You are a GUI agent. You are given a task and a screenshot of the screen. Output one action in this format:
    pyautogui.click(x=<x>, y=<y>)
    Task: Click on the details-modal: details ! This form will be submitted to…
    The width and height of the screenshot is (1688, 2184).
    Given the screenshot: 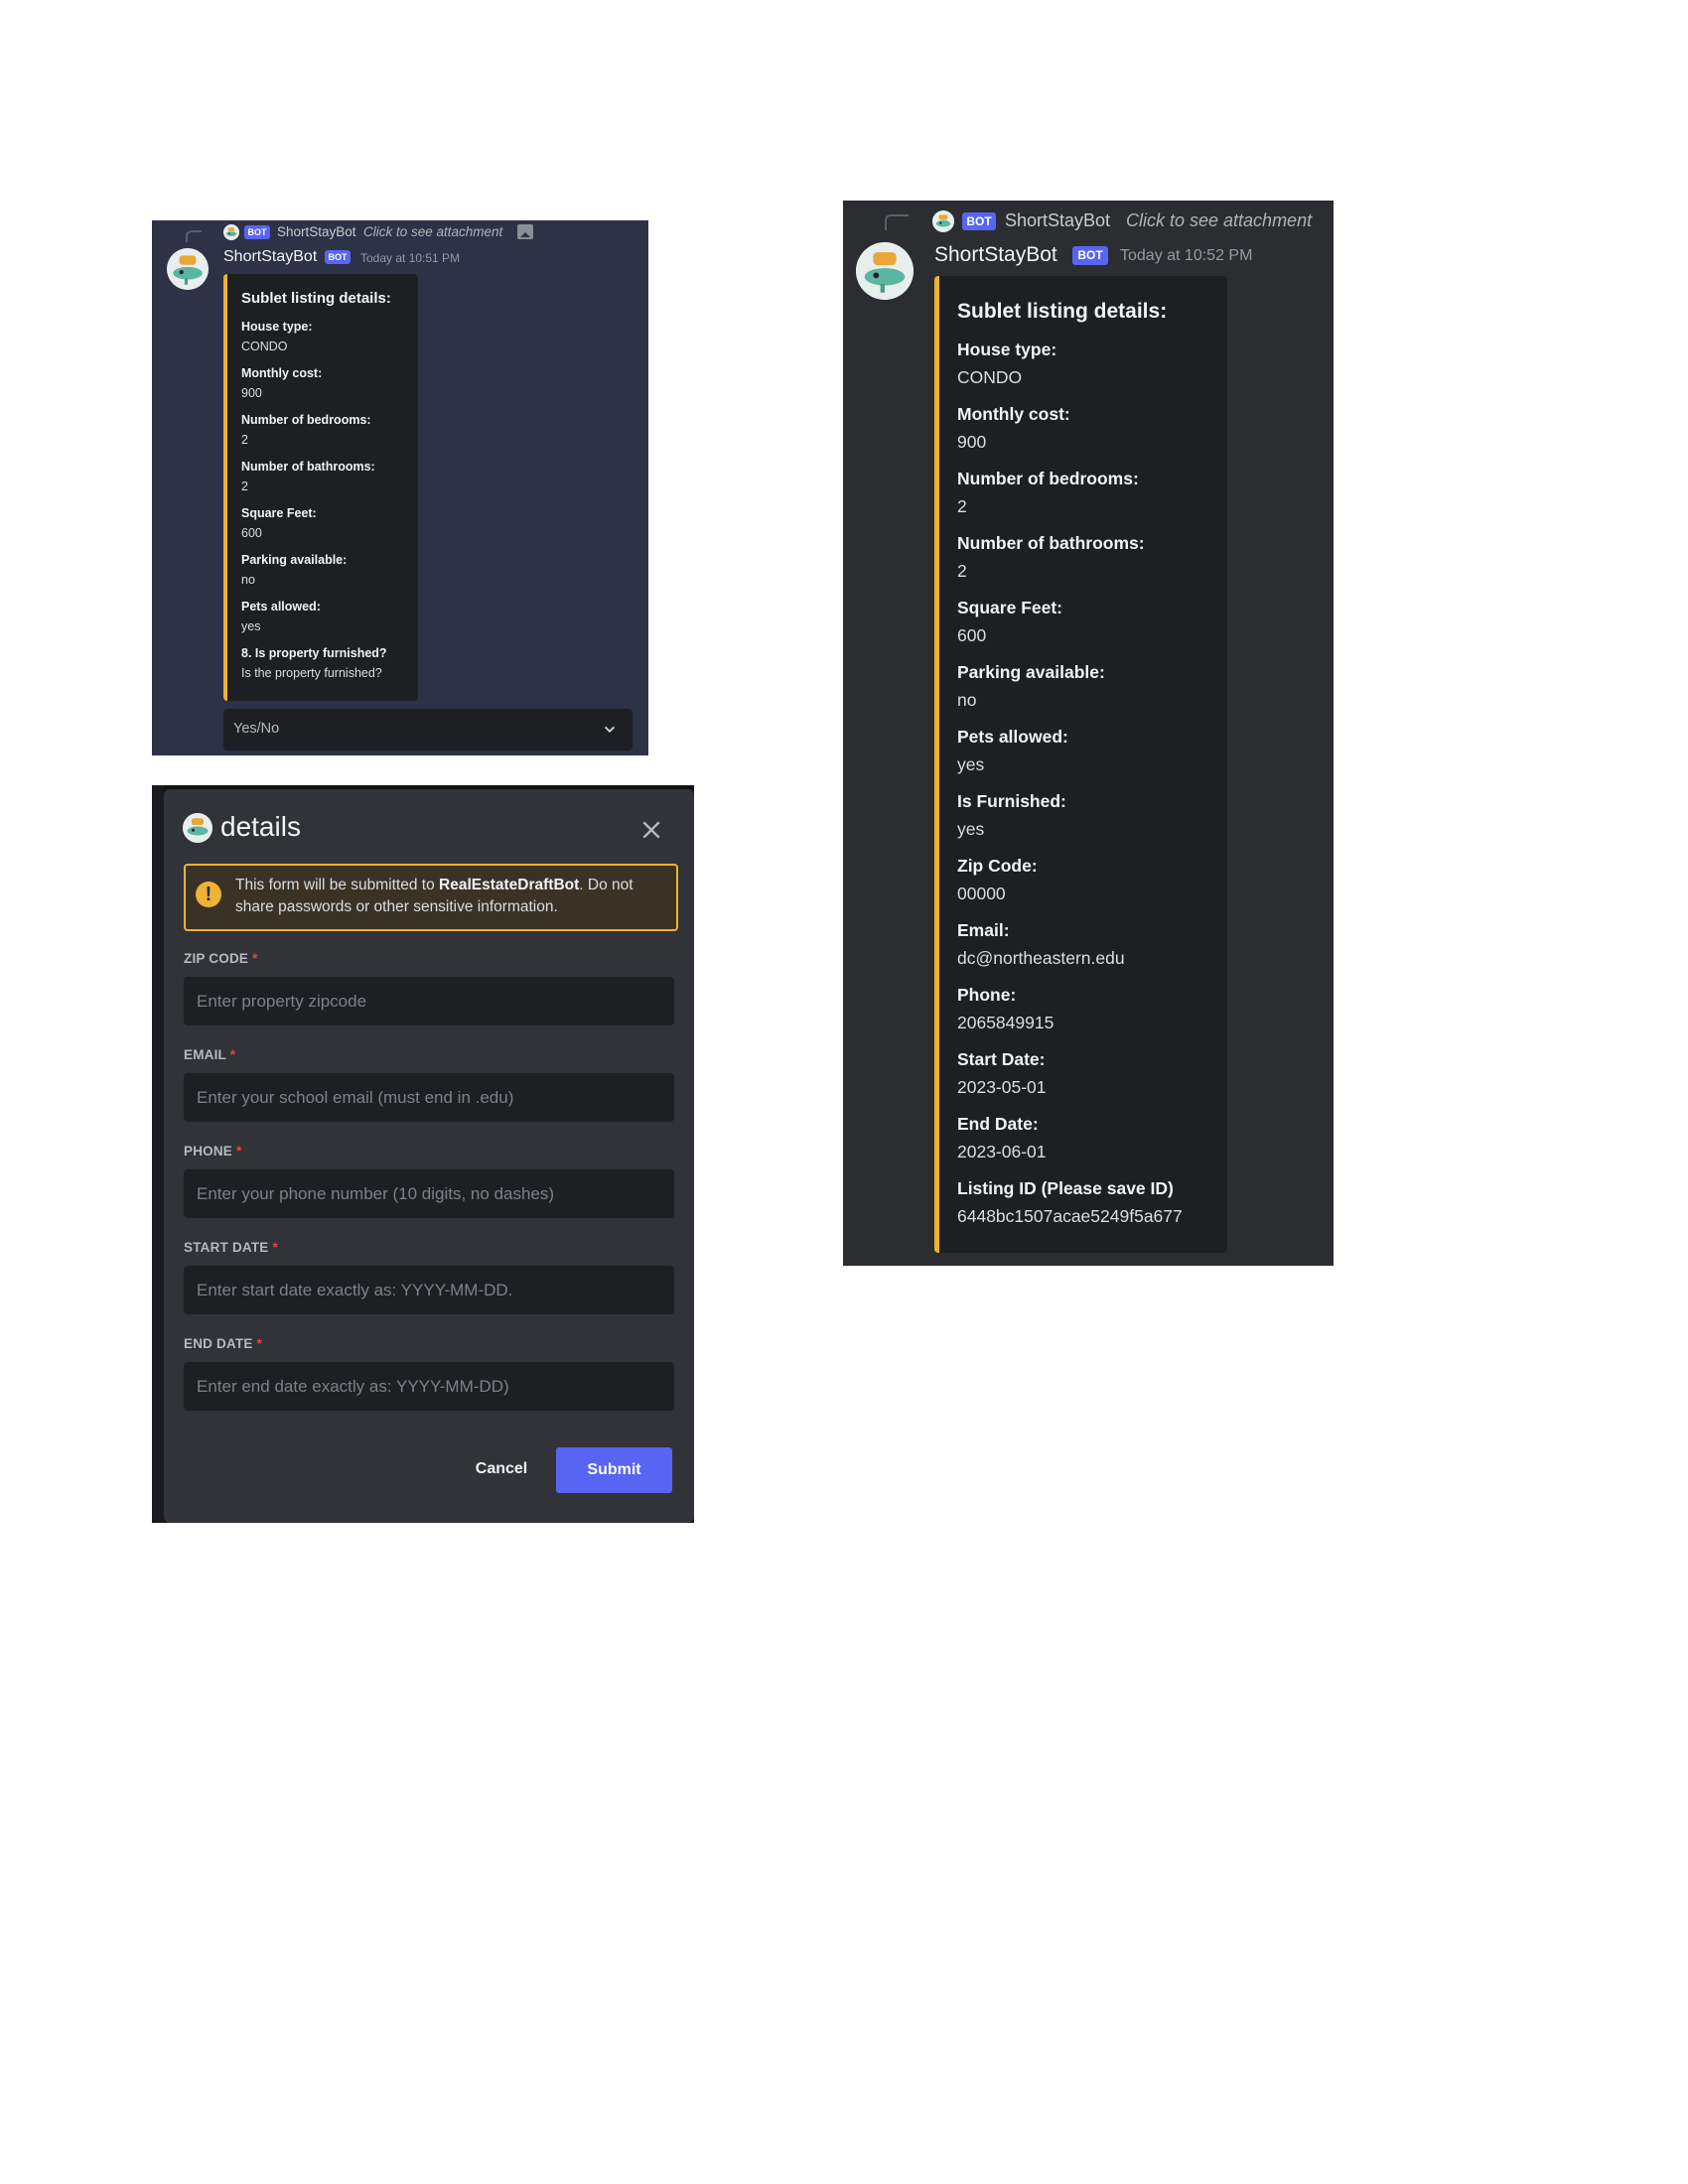 What is the action you would take?
    pyautogui.click(x=429, y=1156)
    